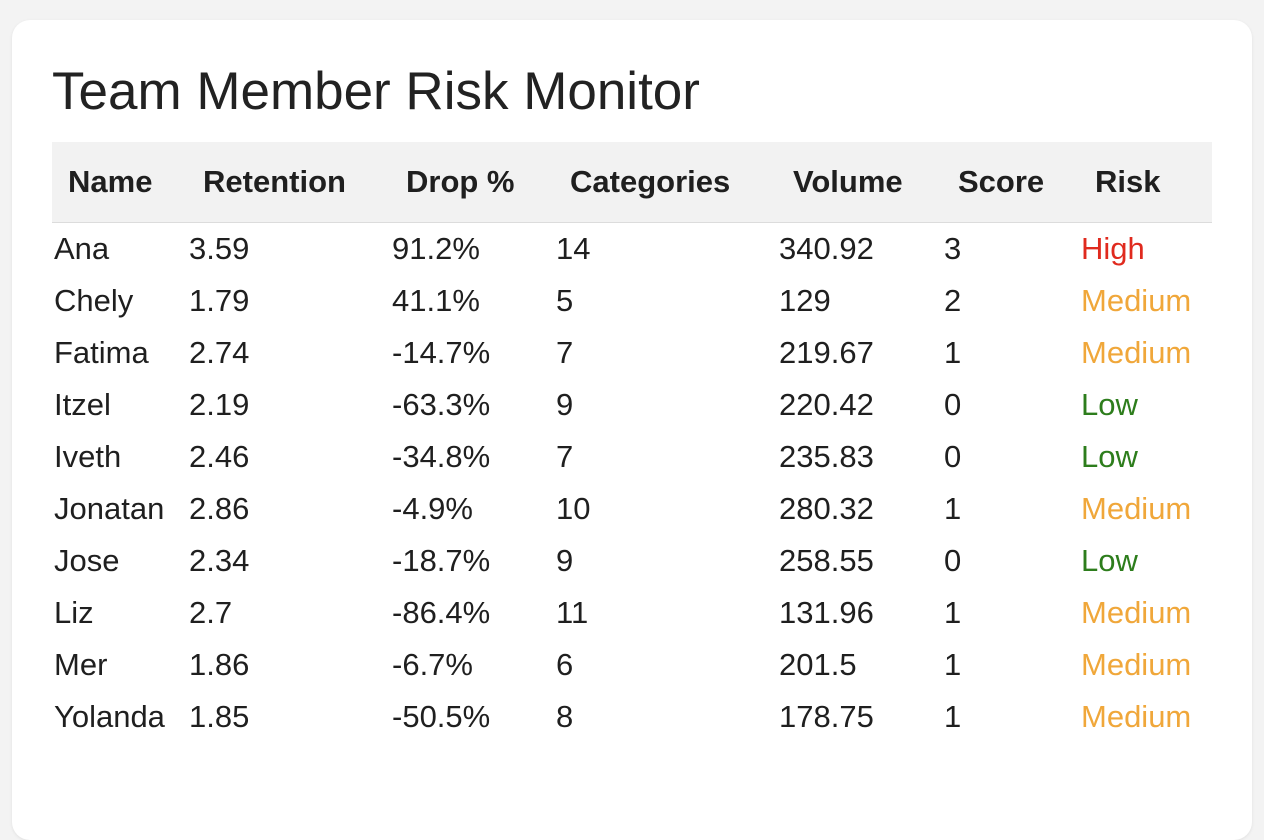 This screenshot has height=840, width=1264. Describe the element at coordinates (219, 664) in the screenshot. I see `cell-retention: 1.86` at that location.